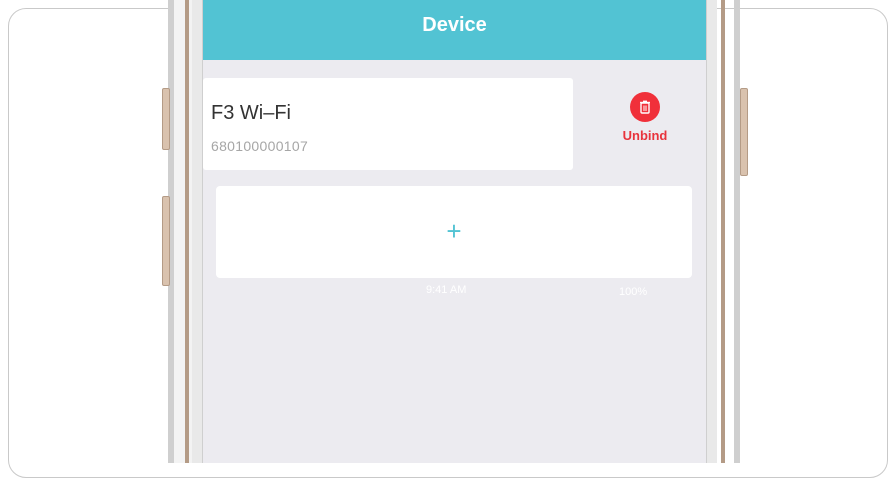 The image size is (894, 478). Describe the element at coordinates (645, 135) in the screenshot. I see `unbind-label: Unbind` at that location.